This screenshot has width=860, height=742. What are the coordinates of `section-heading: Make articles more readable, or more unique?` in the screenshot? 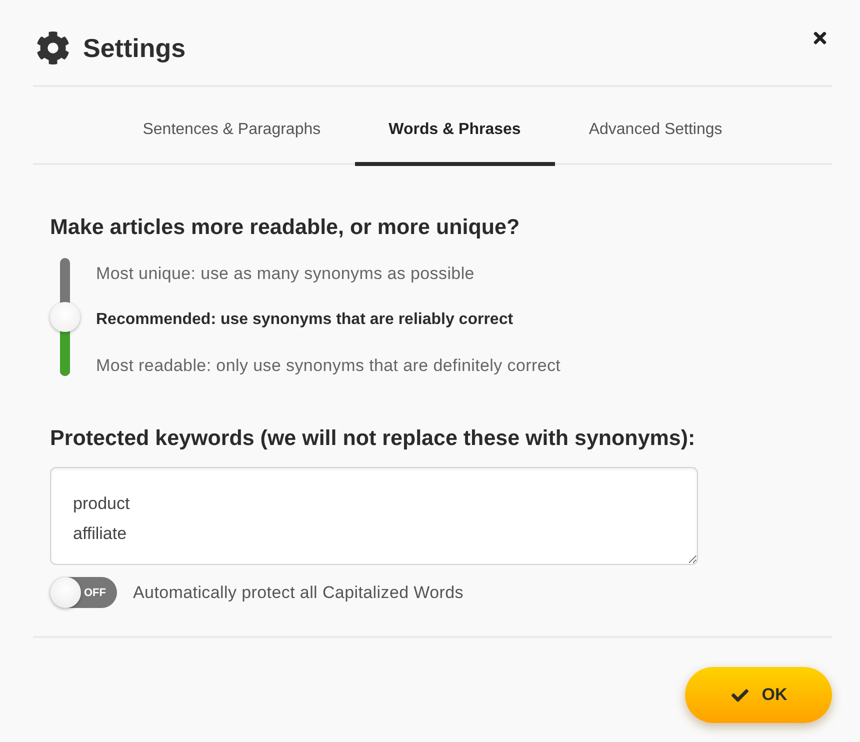 It's located at (285, 227).